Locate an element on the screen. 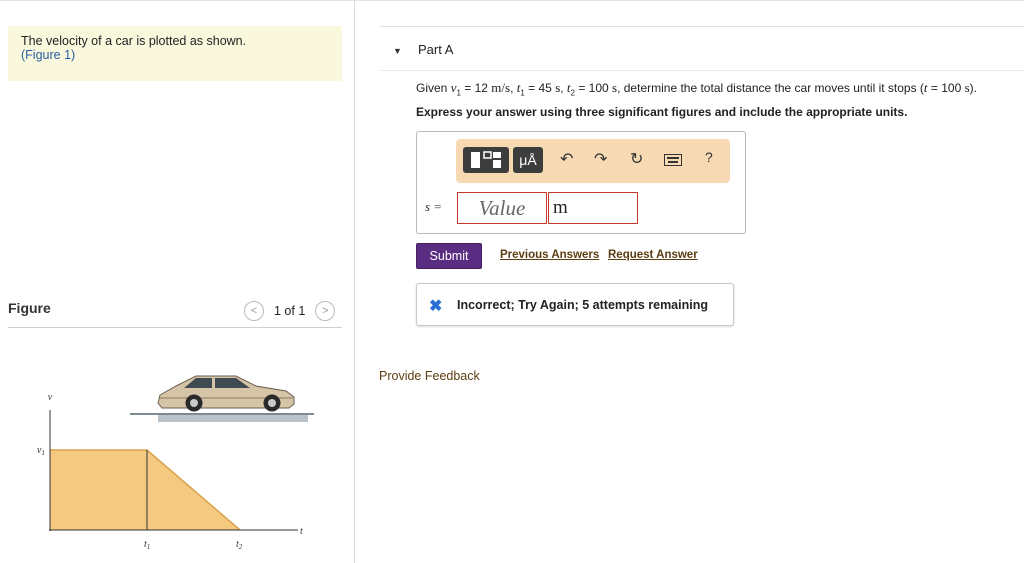  previous-answers-link: Previous Answers is located at coordinates (549, 255).